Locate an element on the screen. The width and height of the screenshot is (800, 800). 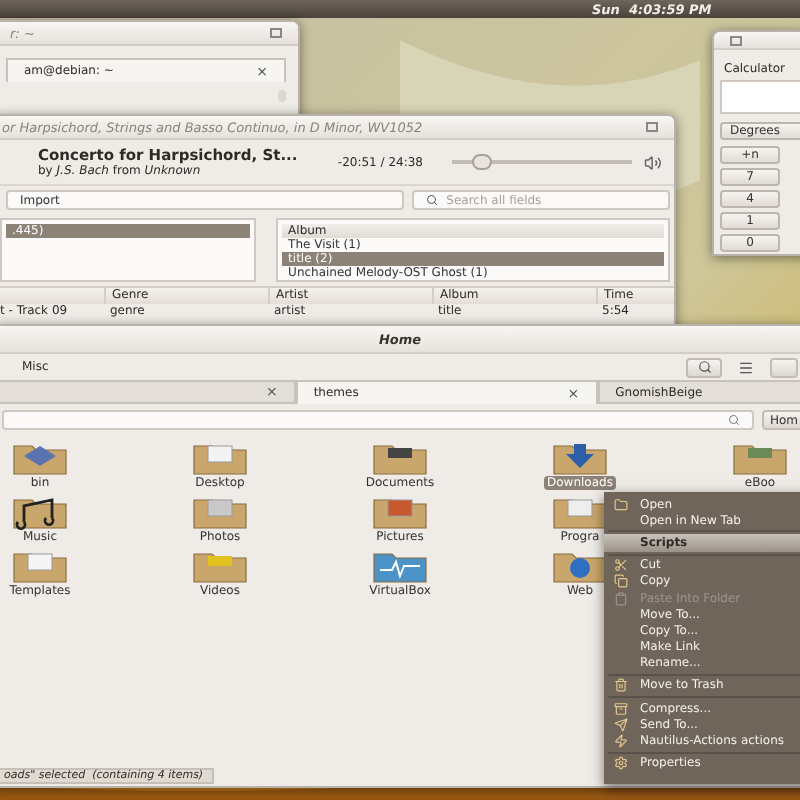
search-button is located at coordinates (704, 367).